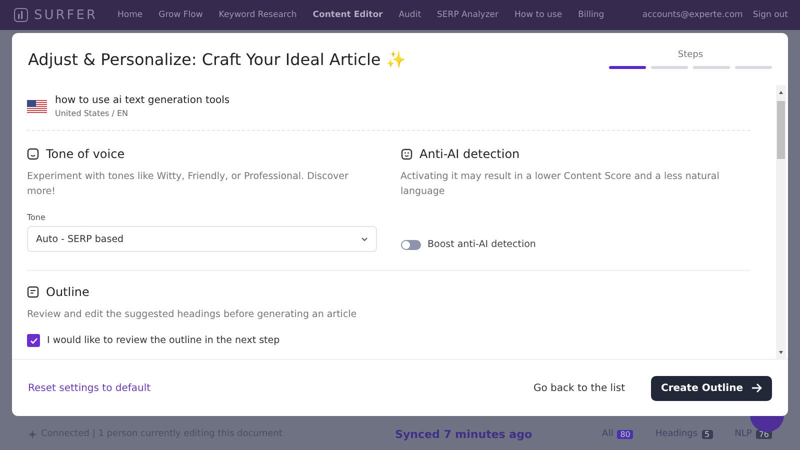  I want to click on nav-link: Grow Flow, so click(180, 15).